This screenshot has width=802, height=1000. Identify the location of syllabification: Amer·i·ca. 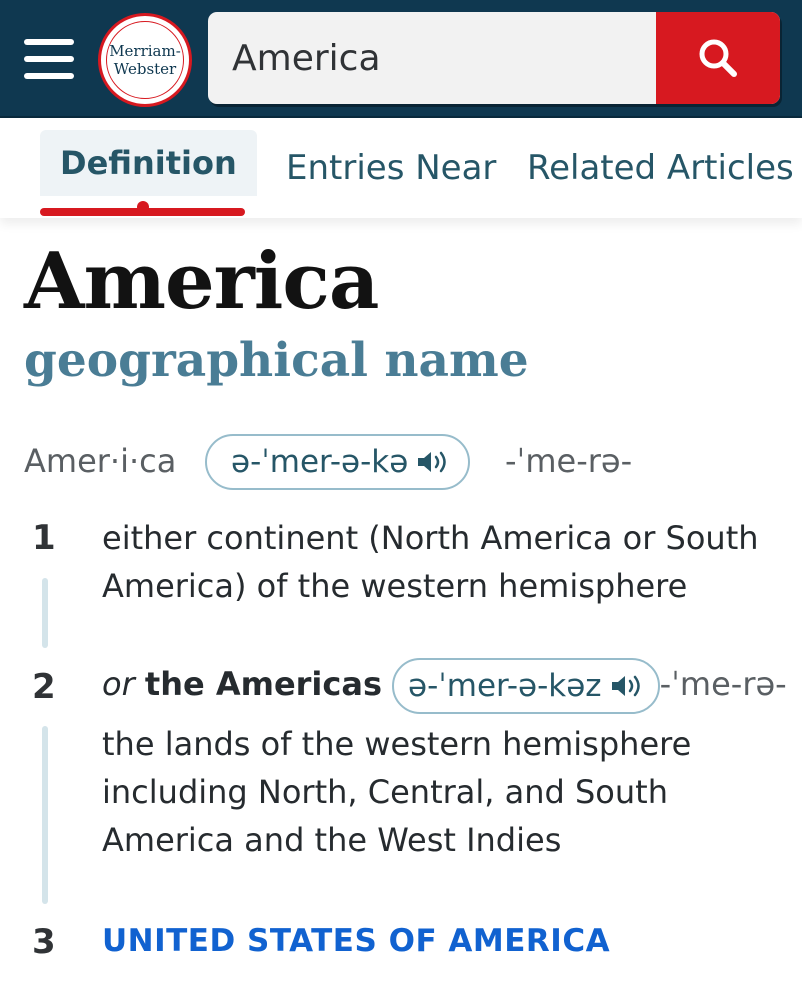
(100, 461).